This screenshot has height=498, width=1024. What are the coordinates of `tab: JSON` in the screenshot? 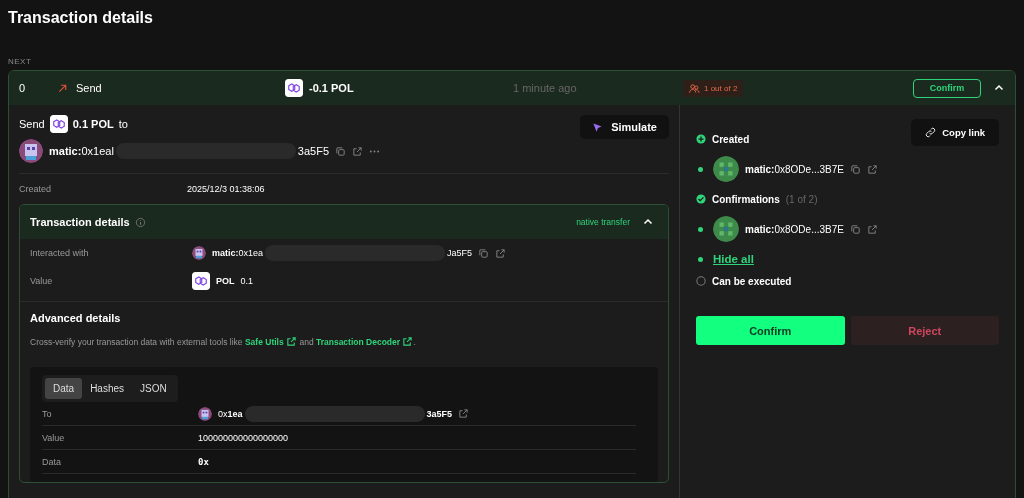 It's located at (153, 388).